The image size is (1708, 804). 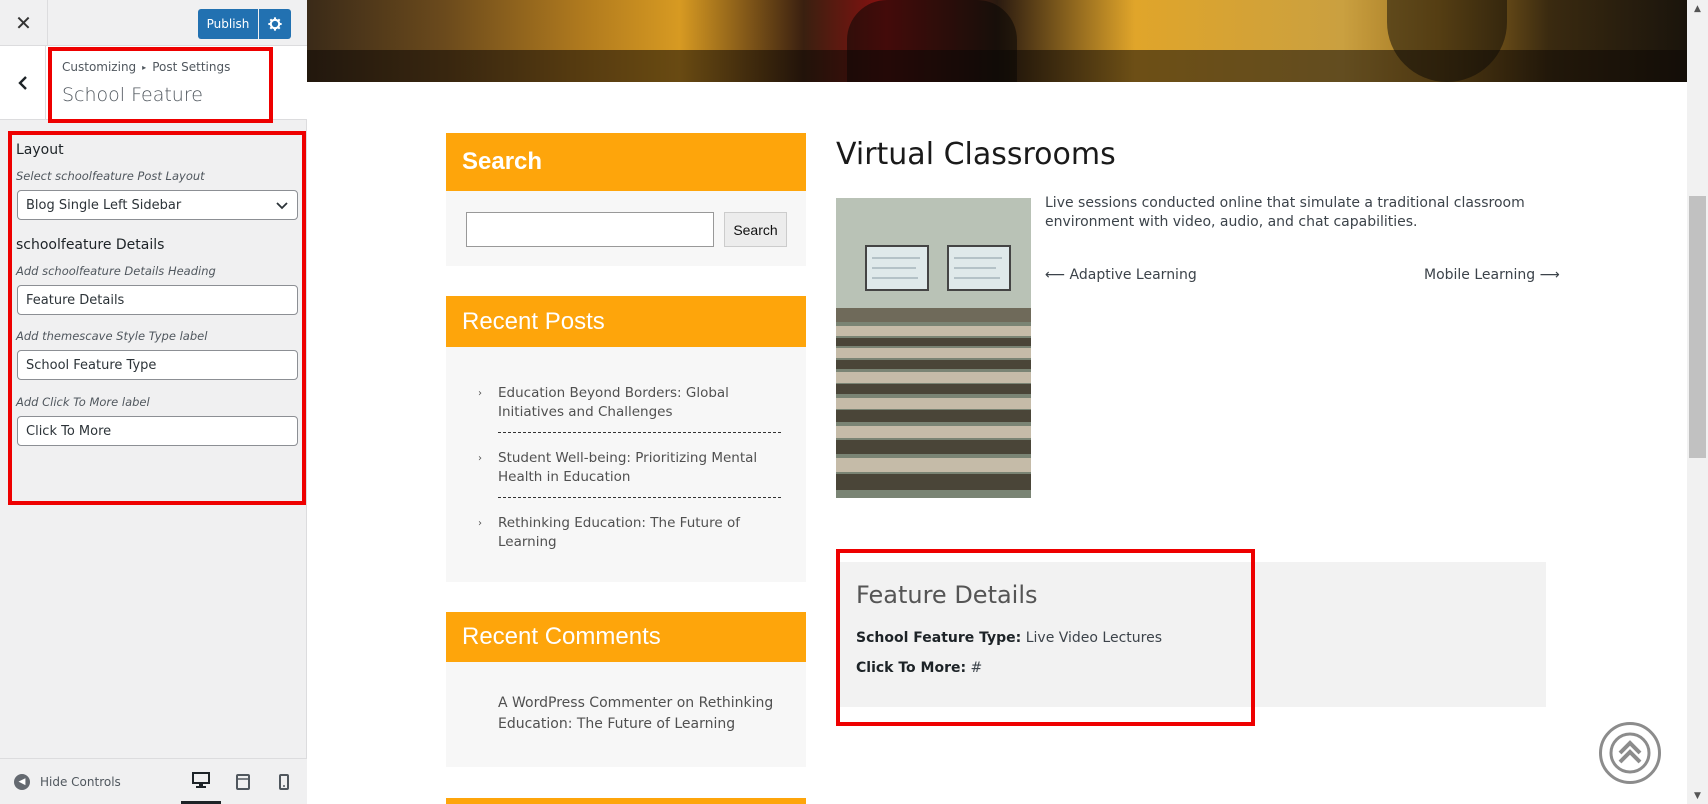 What do you see at coordinates (939, 638) in the screenshot?
I see `feature-type-label: School Feature Type:` at bounding box center [939, 638].